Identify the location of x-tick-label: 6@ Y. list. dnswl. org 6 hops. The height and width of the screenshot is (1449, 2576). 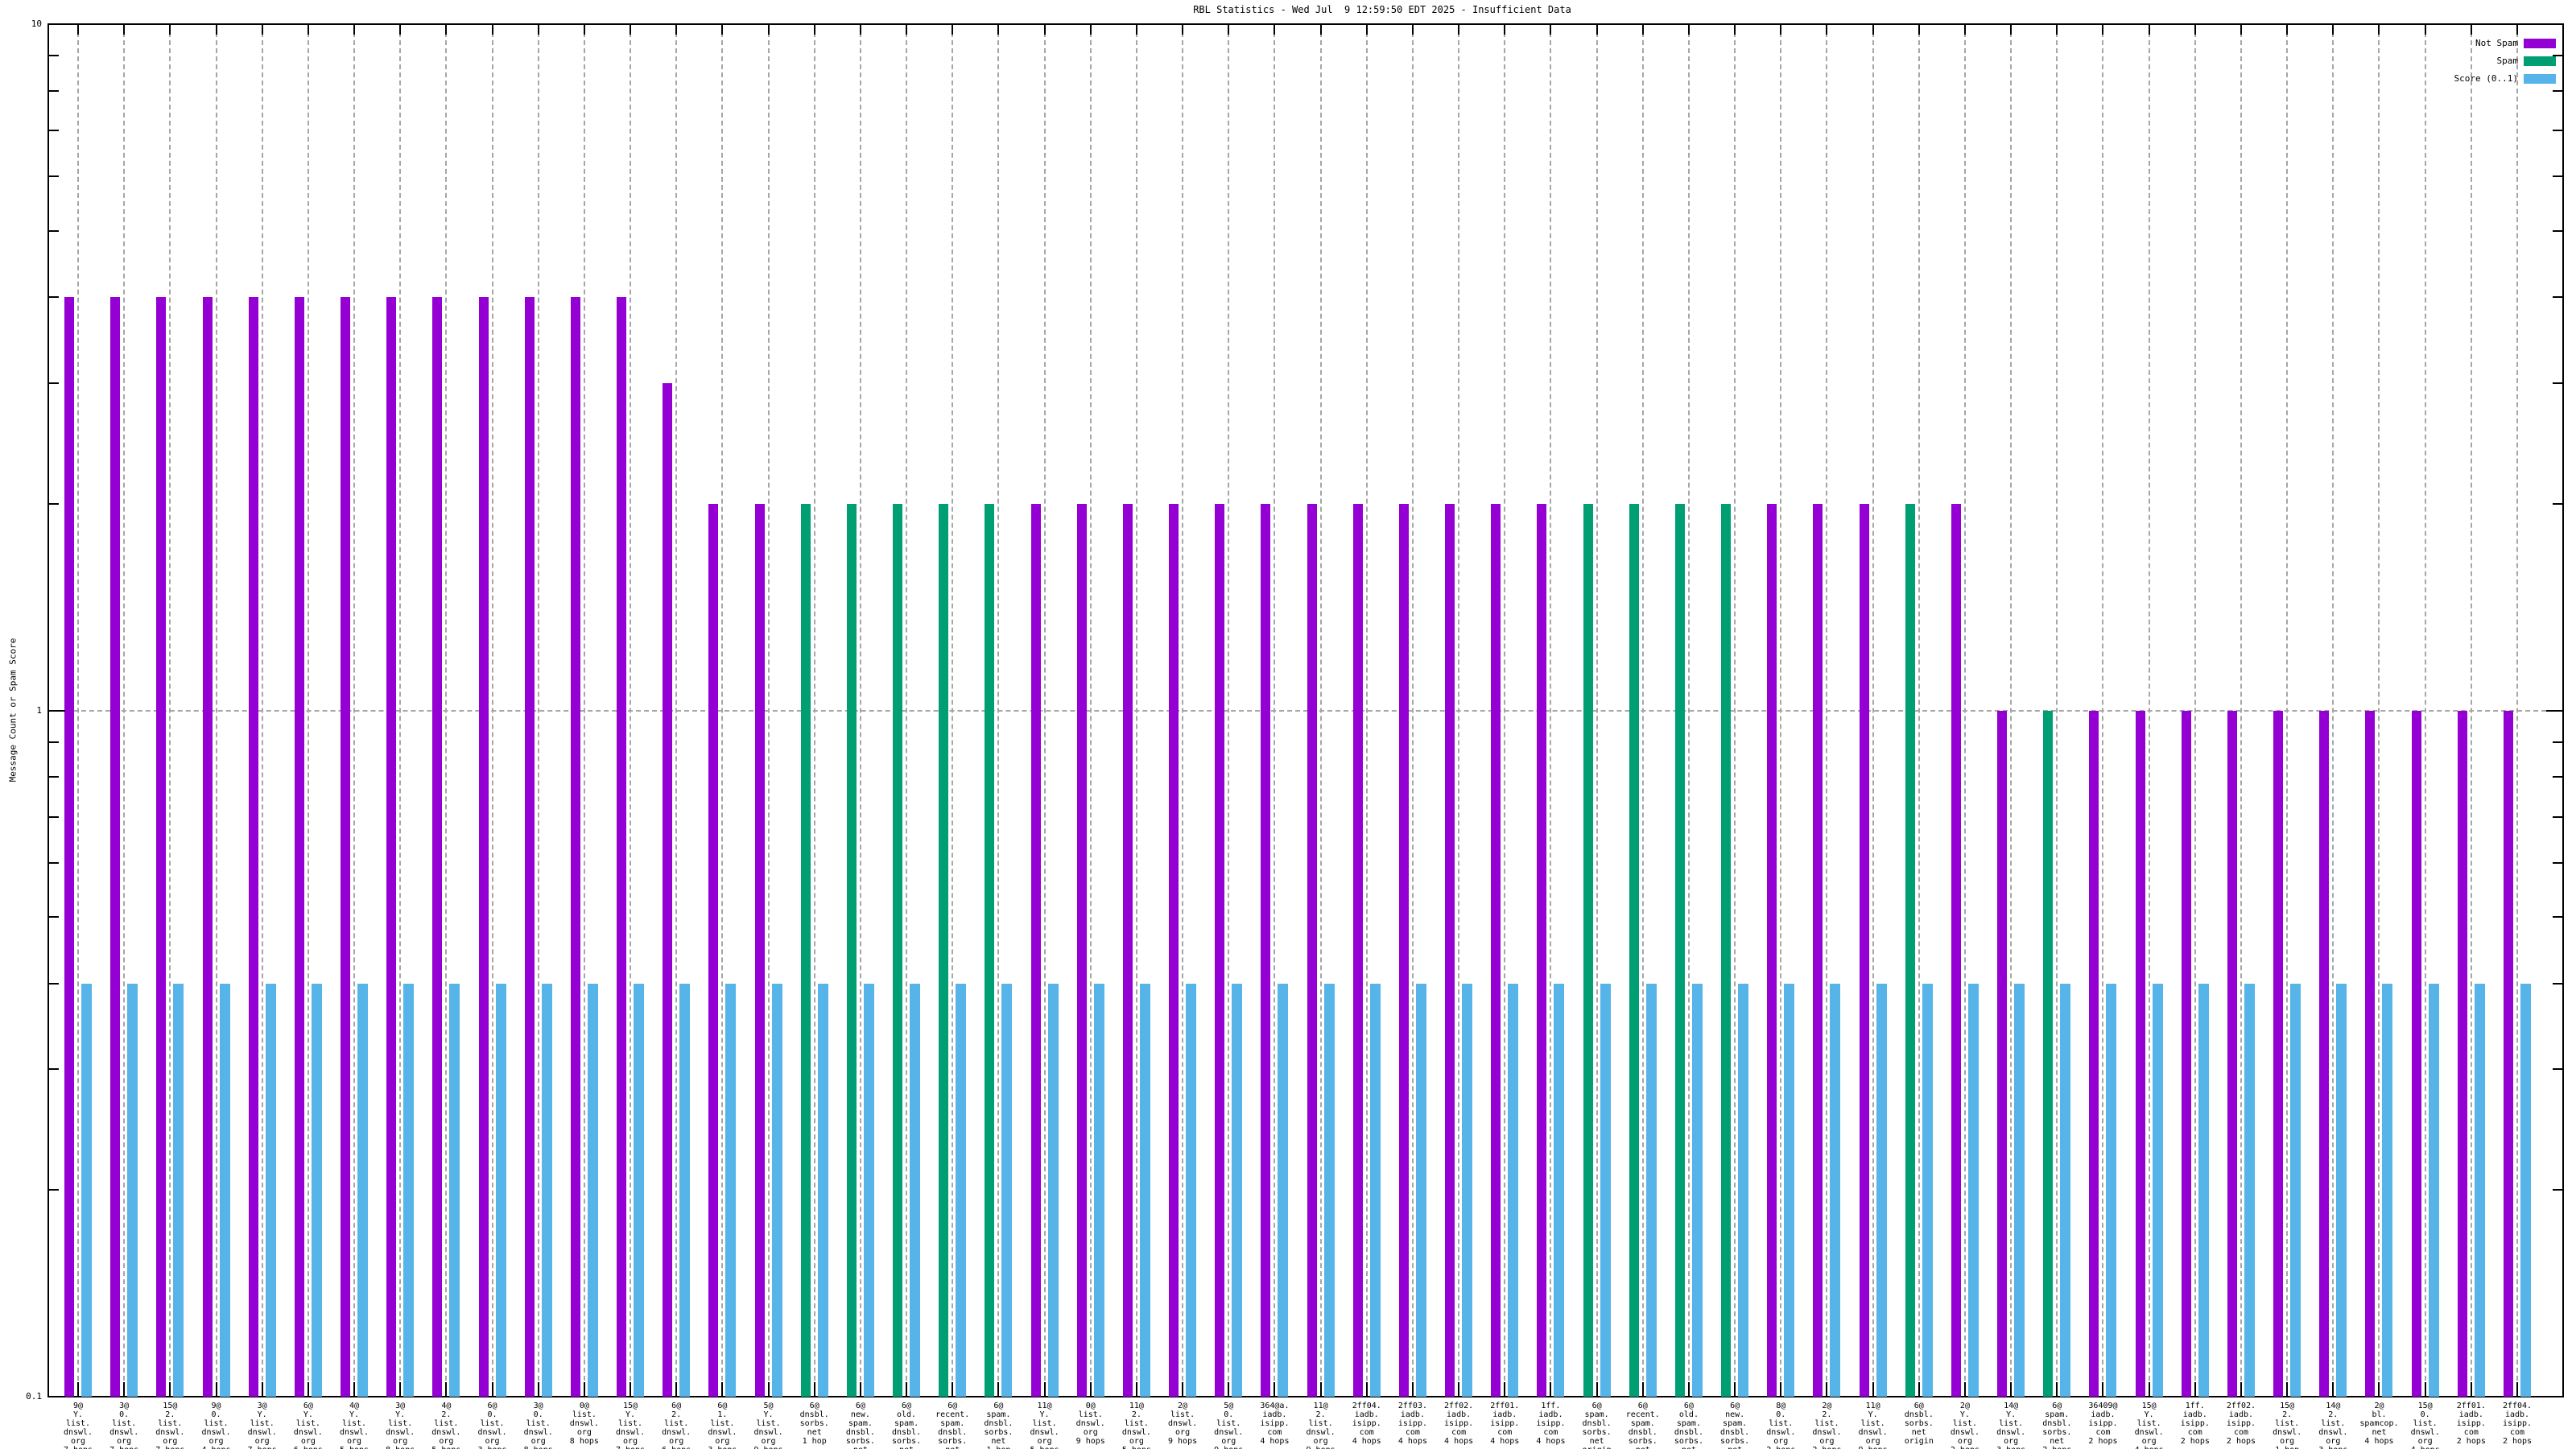
(308, 1425).